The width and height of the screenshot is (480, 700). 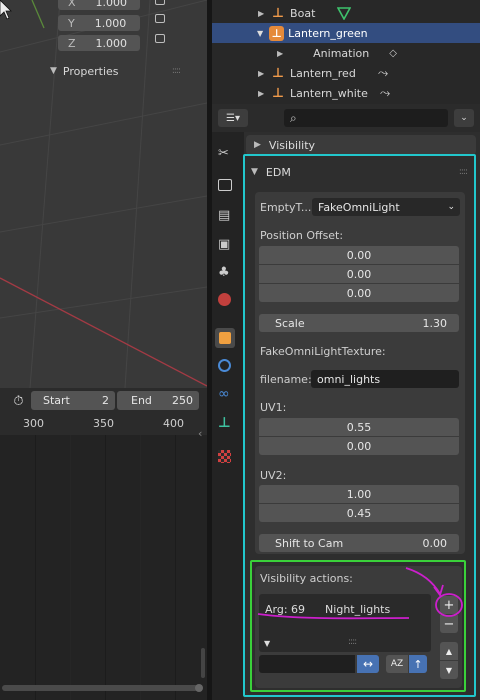 What do you see at coordinates (224, 394) in the screenshot?
I see `constraints-icon: ∞` at bounding box center [224, 394].